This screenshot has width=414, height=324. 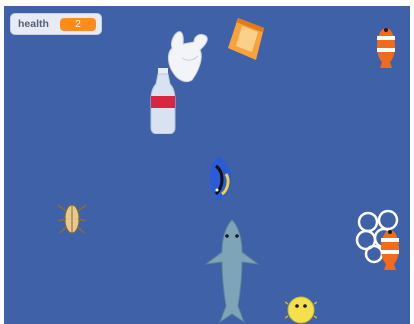 What do you see at coordinates (72, 219) in the screenshot?
I see `shrimp-icon` at bounding box center [72, 219].